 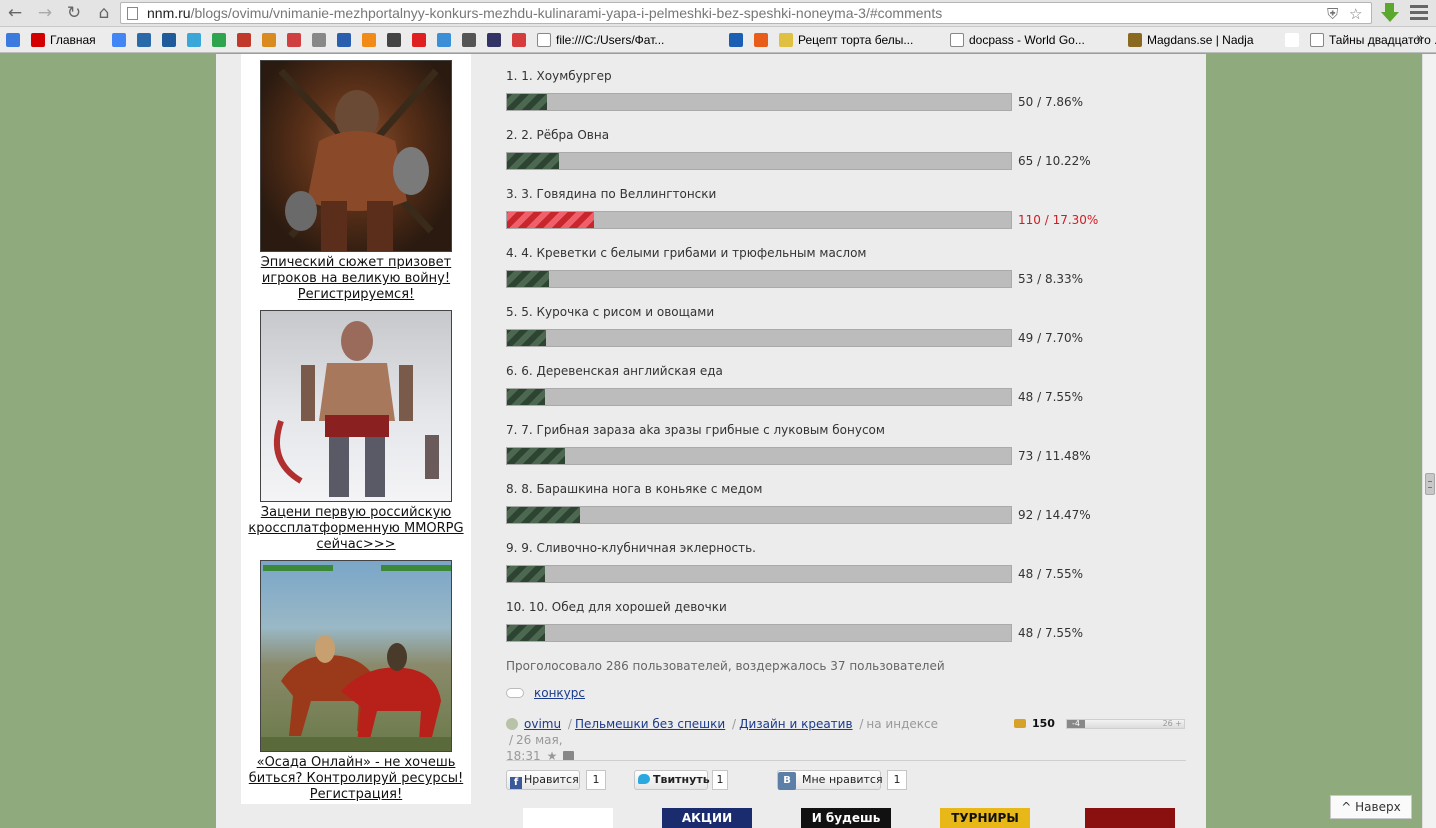 What do you see at coordinates (897, 780) in the screenshot?
I see `vk-like-count: 1` at bounding box center [897, 780].